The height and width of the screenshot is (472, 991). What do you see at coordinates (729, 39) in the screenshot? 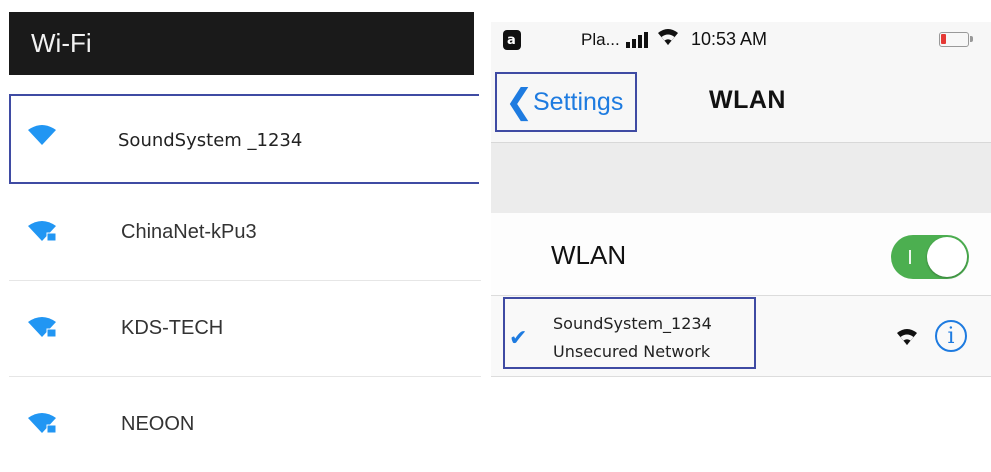
I see `status-time: 10:53 AM` at bounding box center [729, 39].